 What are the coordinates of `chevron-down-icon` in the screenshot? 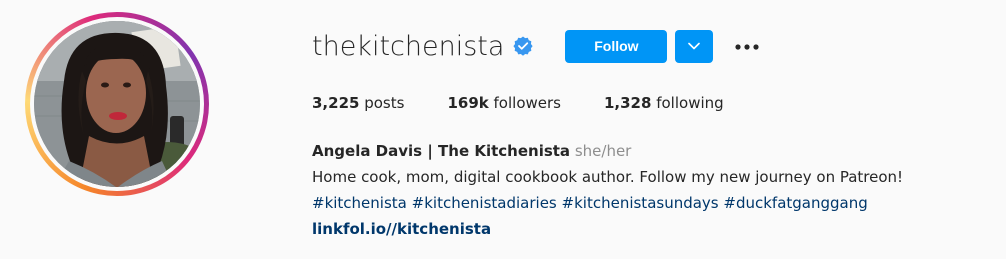 It's located at (694, 46).